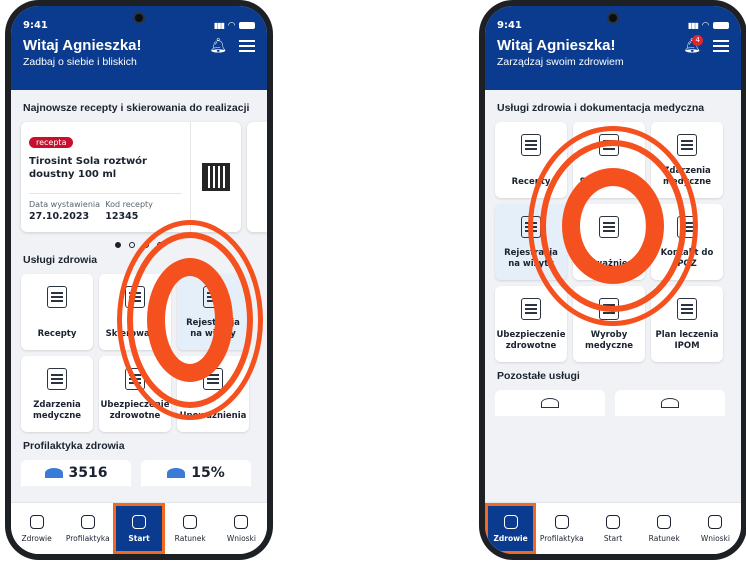 This screenshot has height=562, width=746. Describe the element at coordinates (609, 145) in the screenshot. I see `referral-icon` at that location.